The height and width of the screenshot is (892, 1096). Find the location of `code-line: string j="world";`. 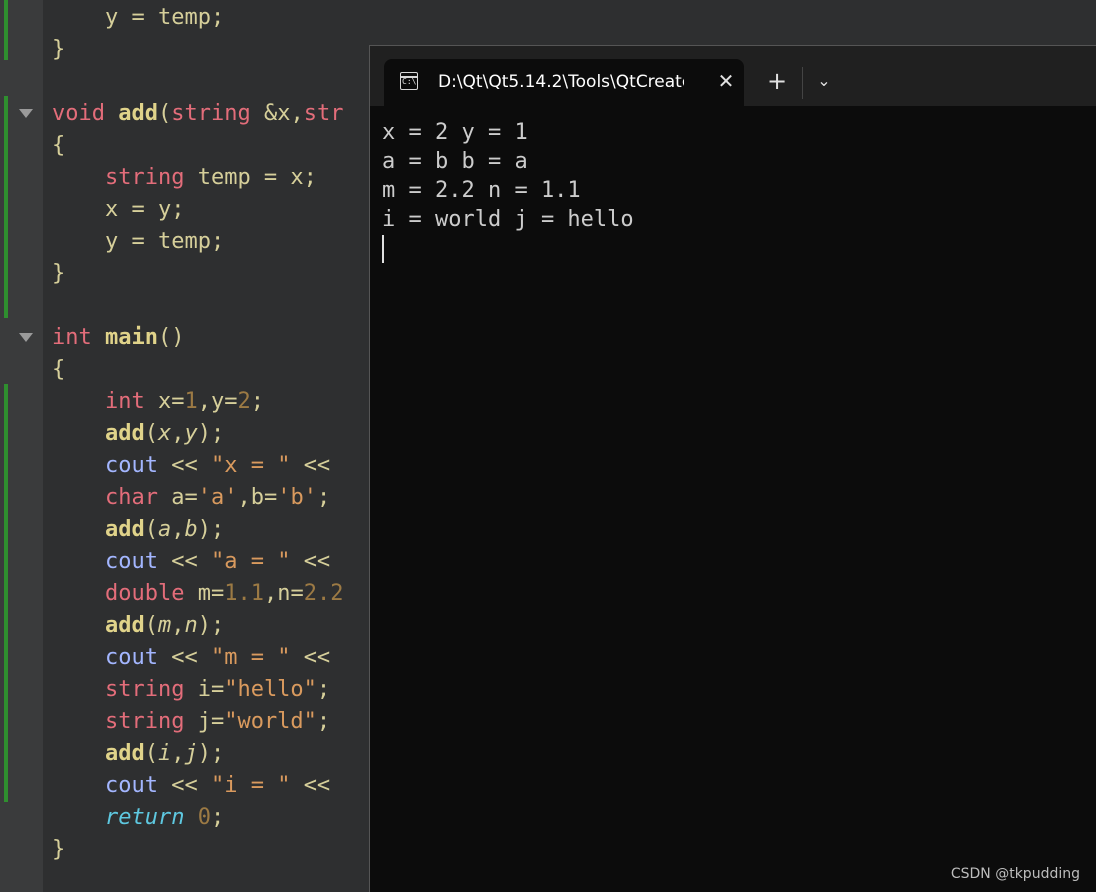

code-line: string j="world"; is located at coordinates (191, 722).